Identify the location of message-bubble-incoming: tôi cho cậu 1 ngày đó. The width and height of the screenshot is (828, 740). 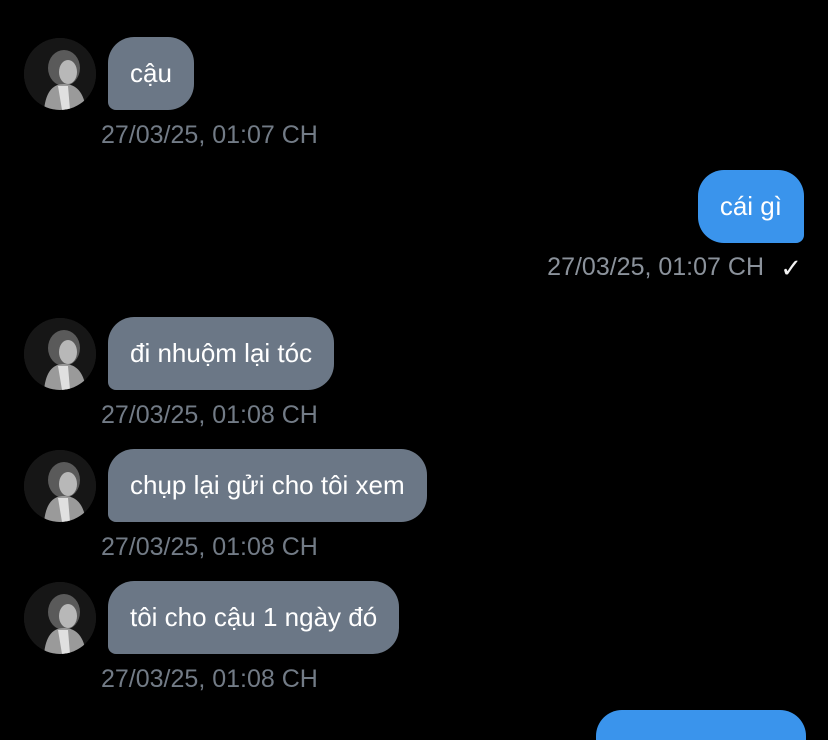
(254, 617).